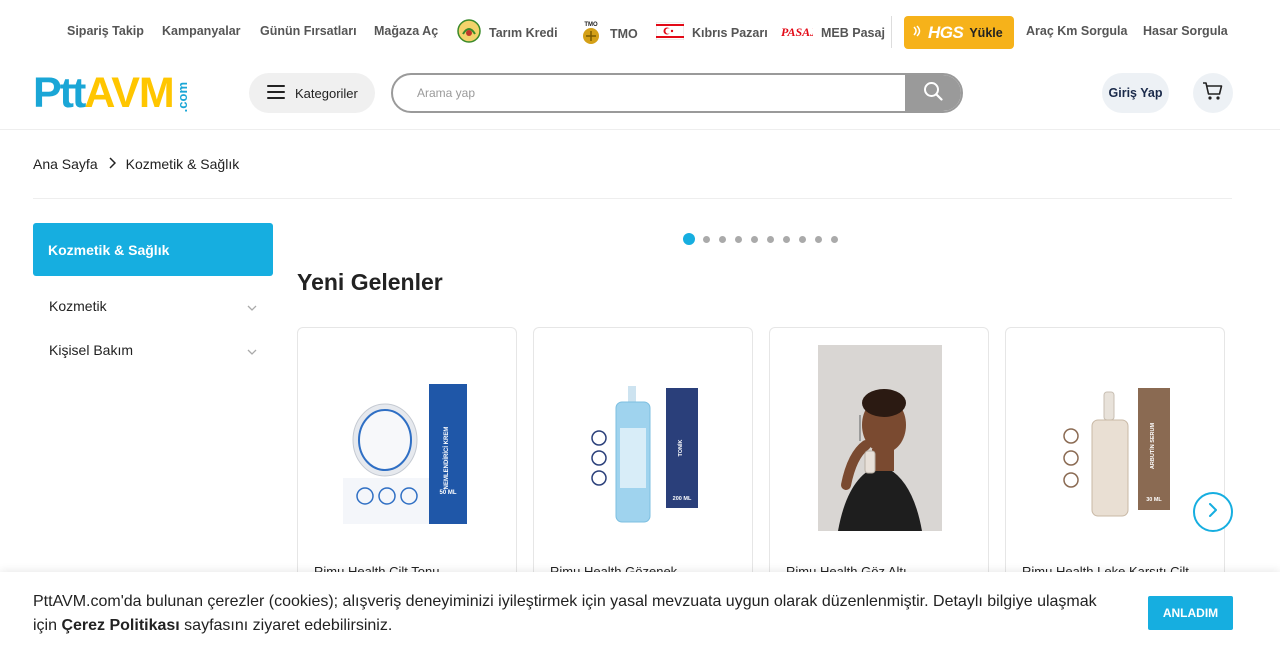  What do you see at coordinates (880, 438) in the screenshot?
I see `product-image` at bounding box center [880, 438].